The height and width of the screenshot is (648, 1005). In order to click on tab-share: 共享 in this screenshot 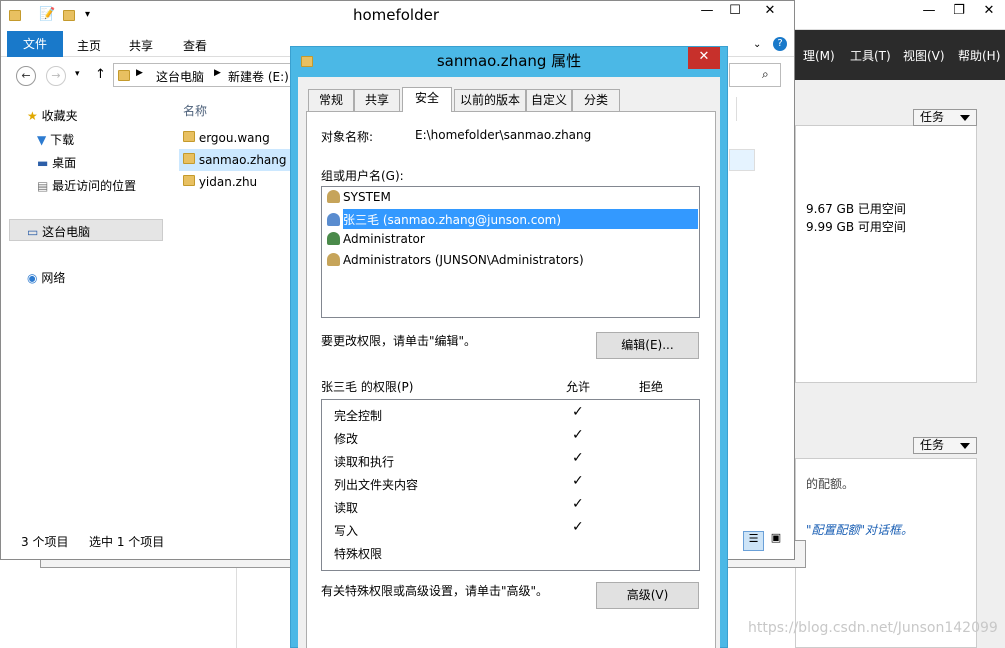, I will do `click(141, 45)`.